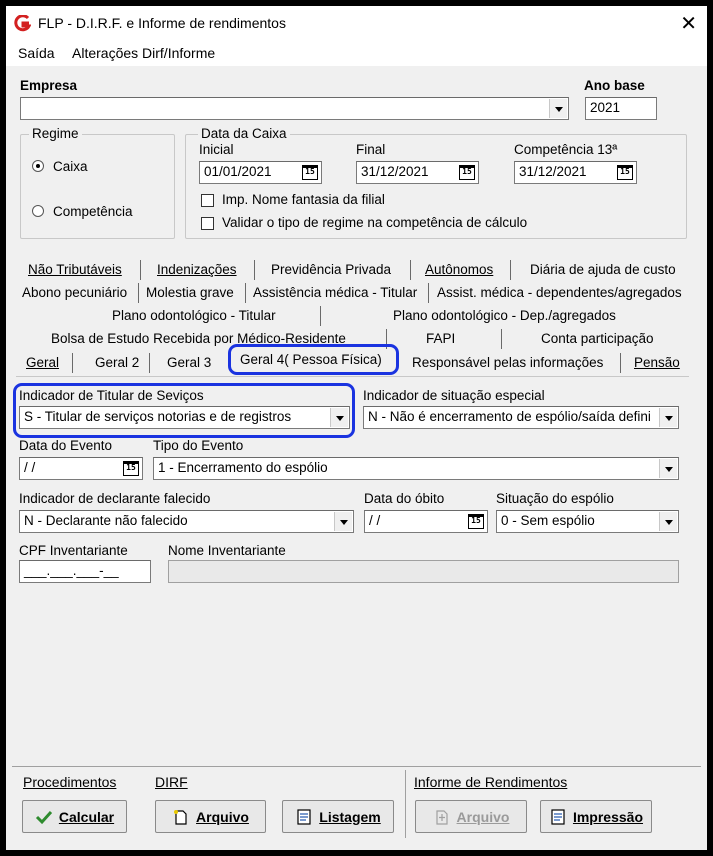 The image size is (713, 856). I want to click on menu-alteracoes: Alterações Dirf/Informe, so click(143, 53).